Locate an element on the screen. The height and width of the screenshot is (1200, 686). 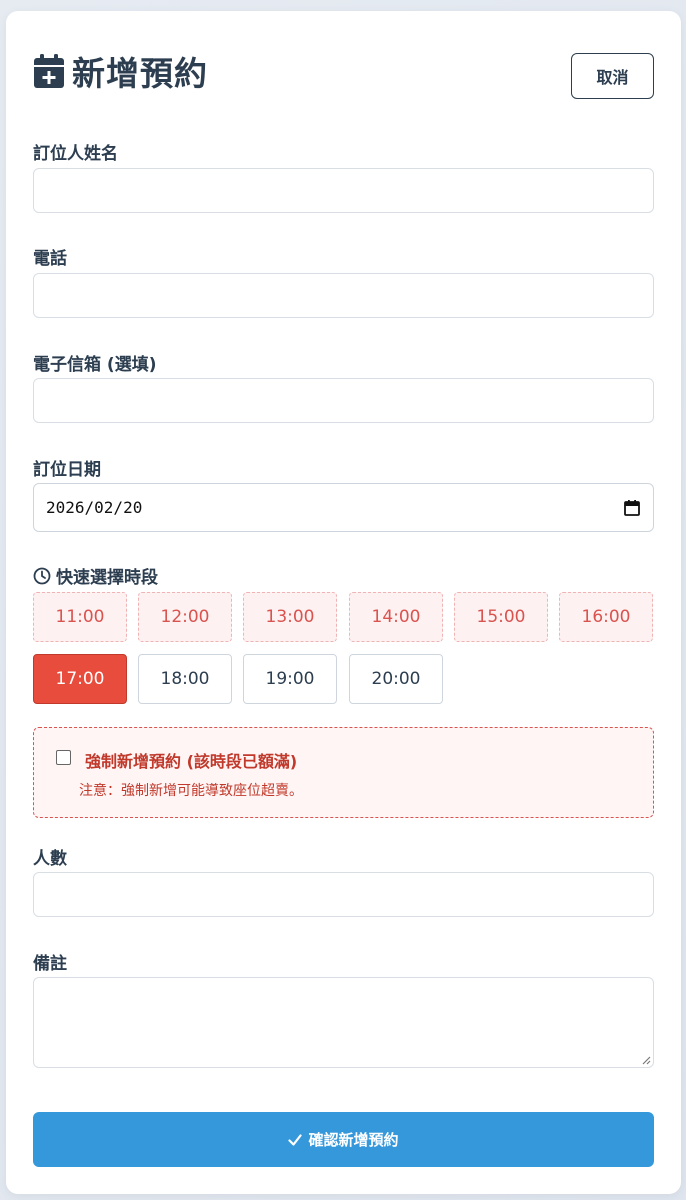
timeslot-button: 13:00 is located at coordinates (290, 617).